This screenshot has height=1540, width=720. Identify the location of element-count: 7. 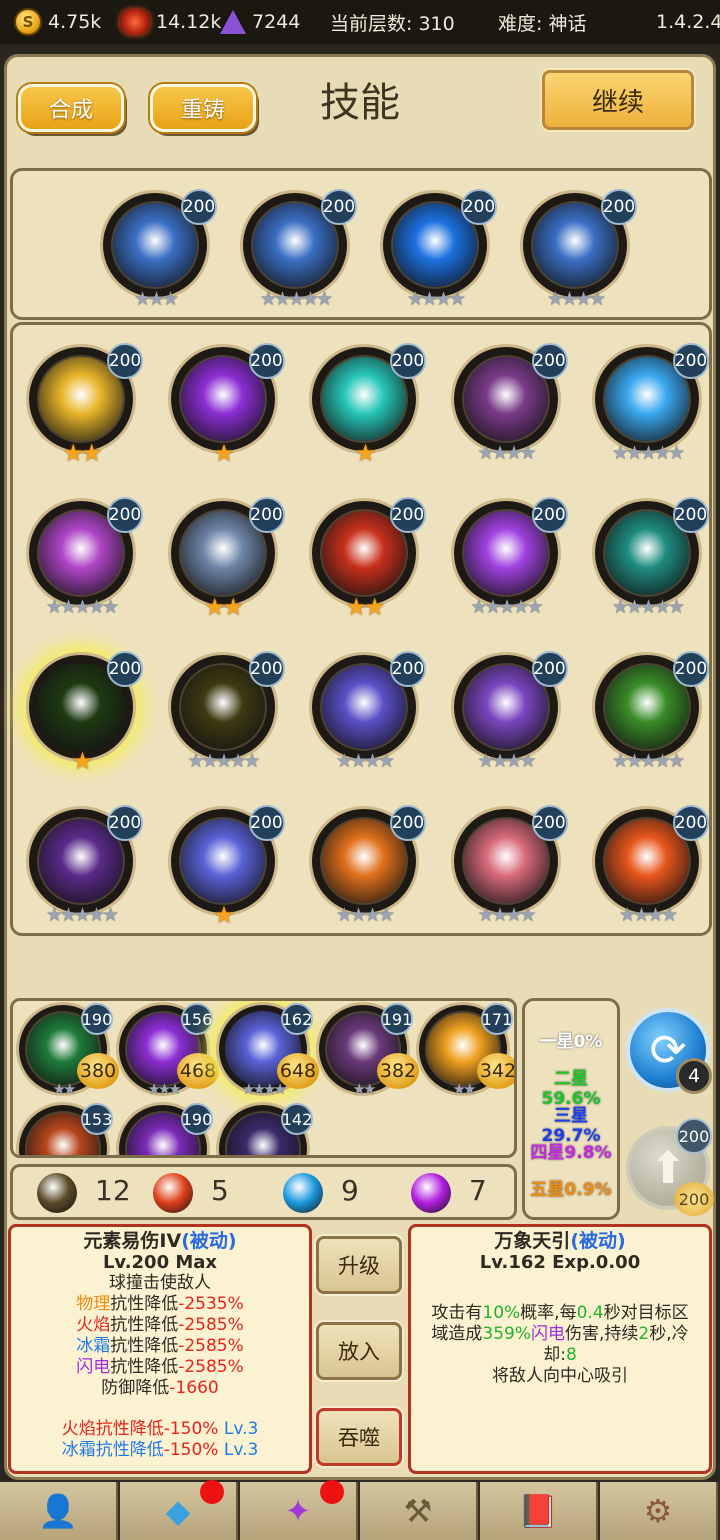
(478, 1190).